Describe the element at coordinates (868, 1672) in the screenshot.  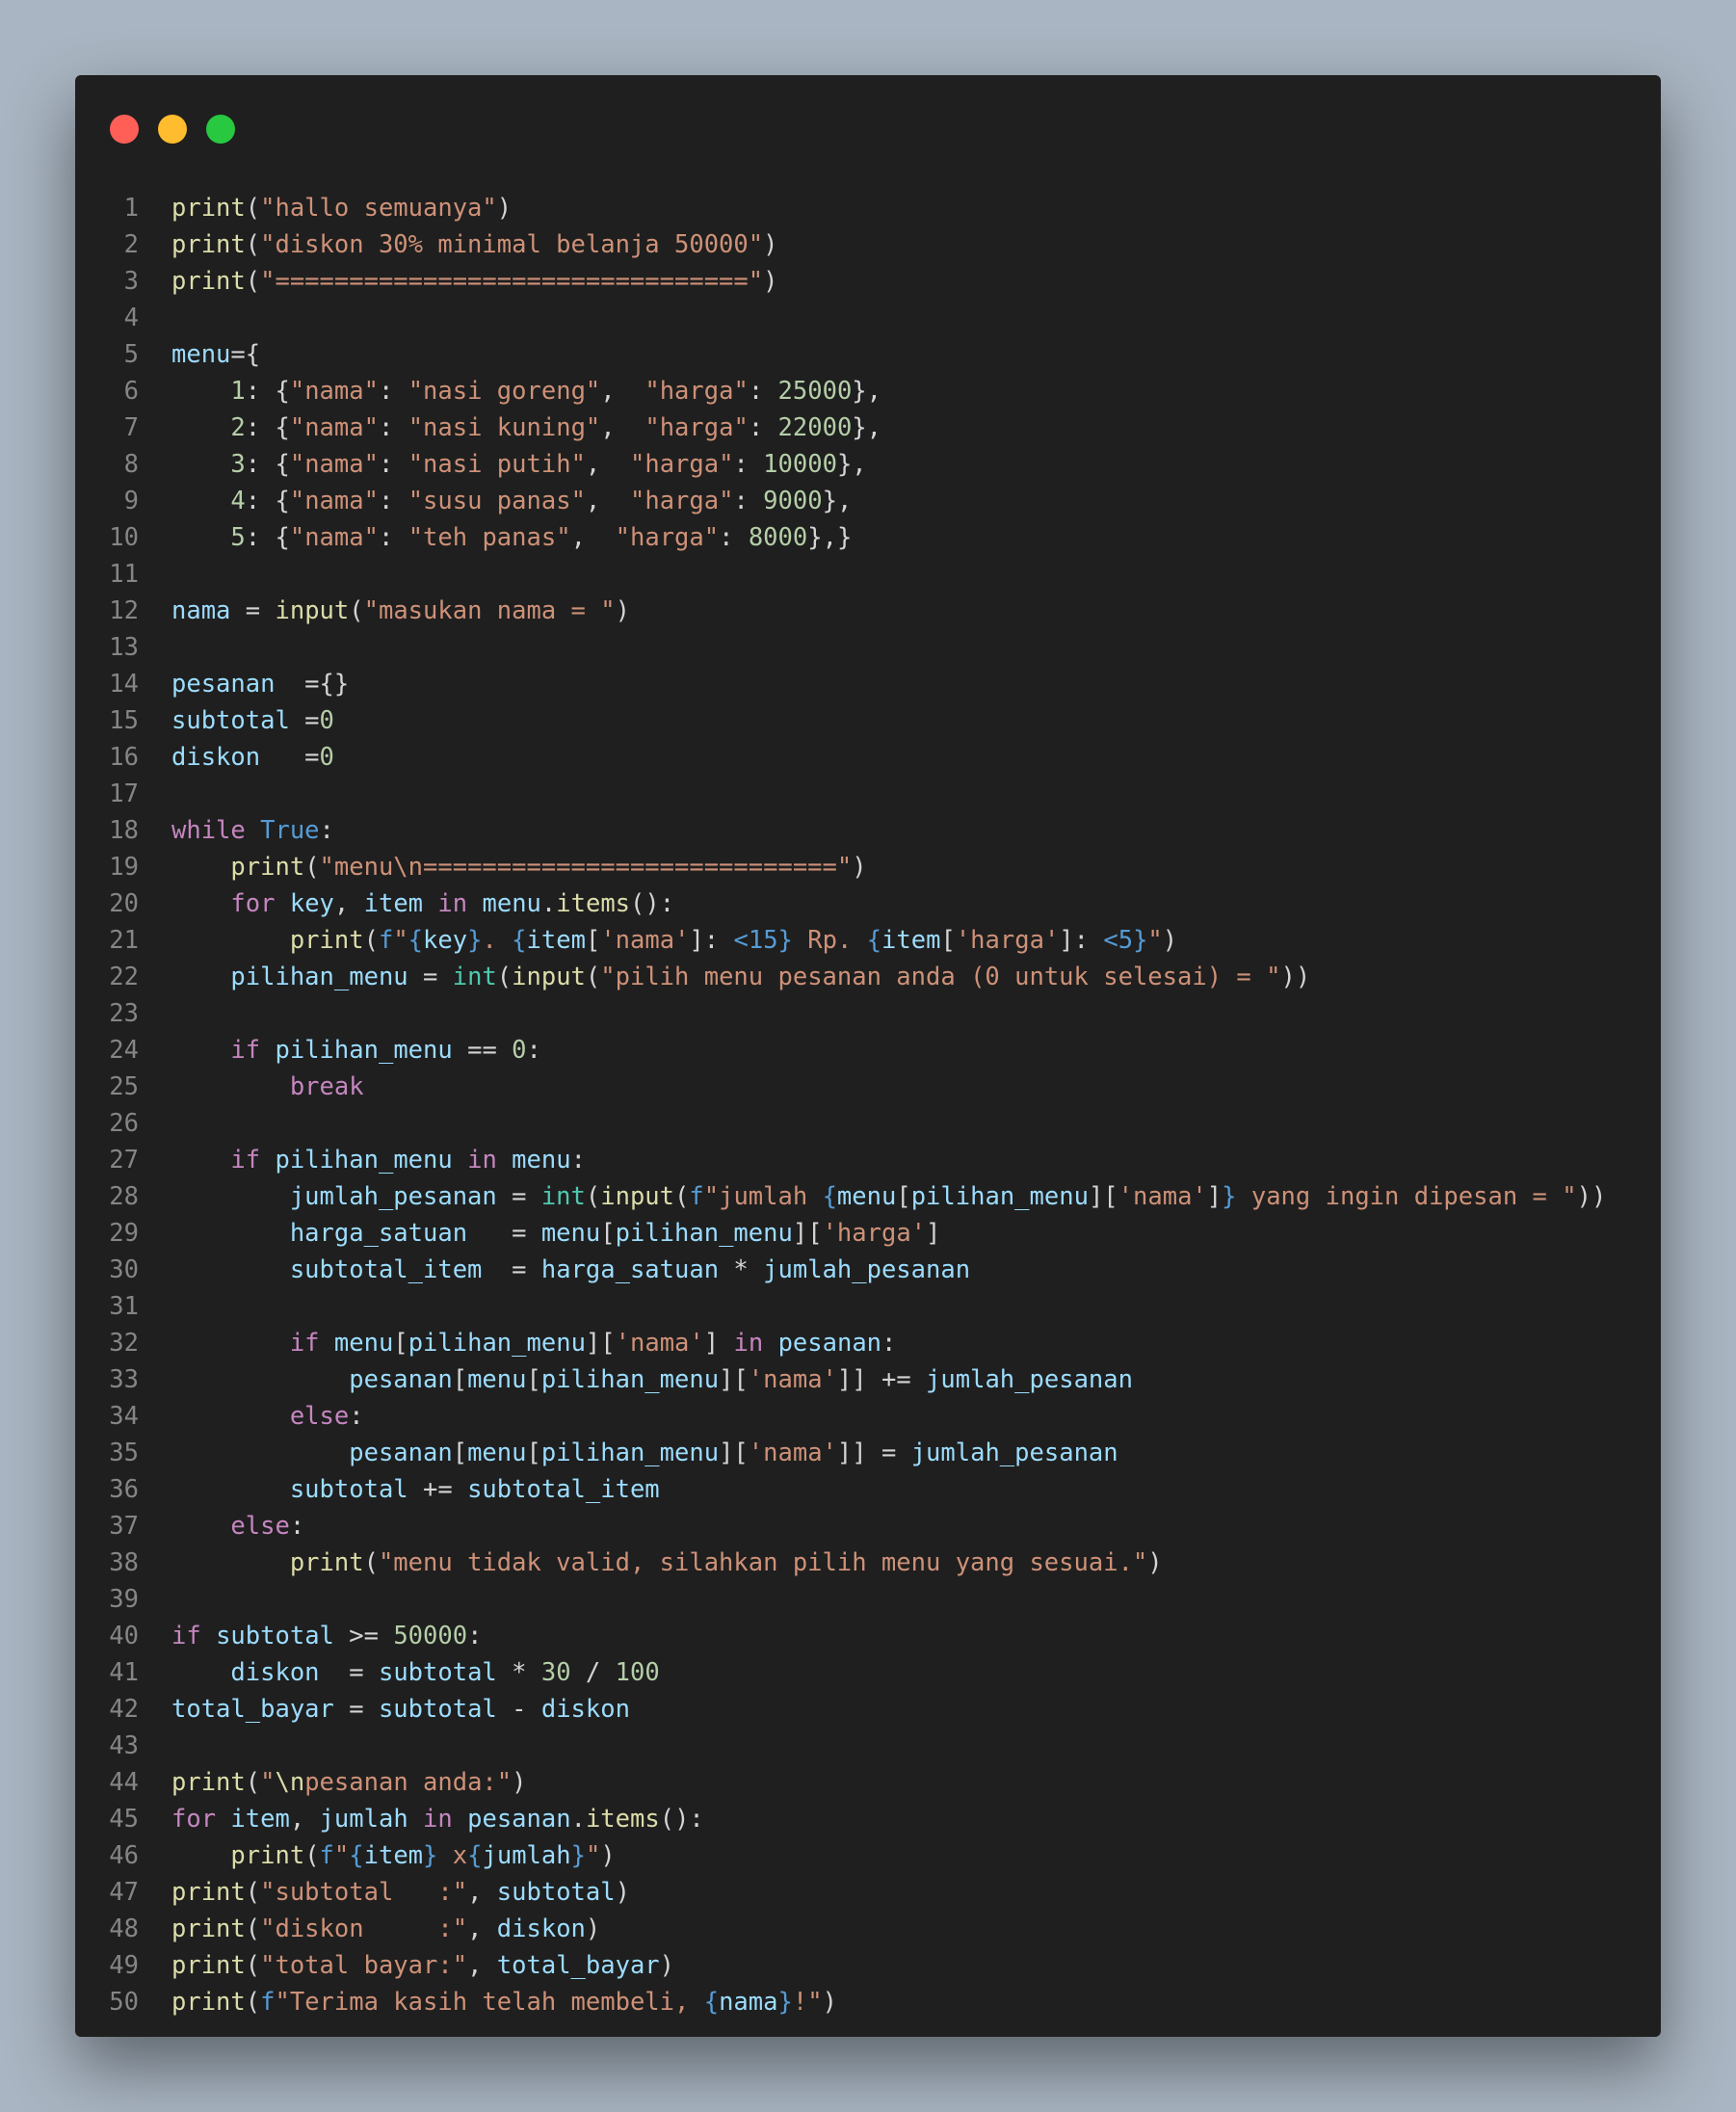
I see `code-line: 41 diskon = subtotal * 30 / 100` at that location.